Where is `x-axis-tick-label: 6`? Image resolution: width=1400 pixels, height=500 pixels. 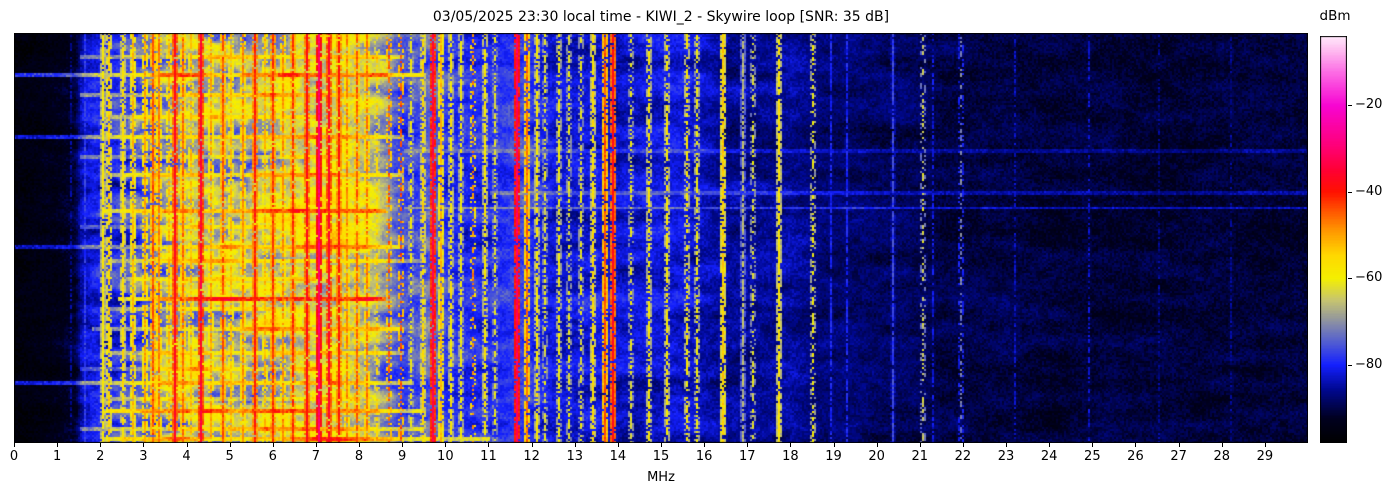
x-axis-tick-label: 6 is located at coordinates (272, 456).